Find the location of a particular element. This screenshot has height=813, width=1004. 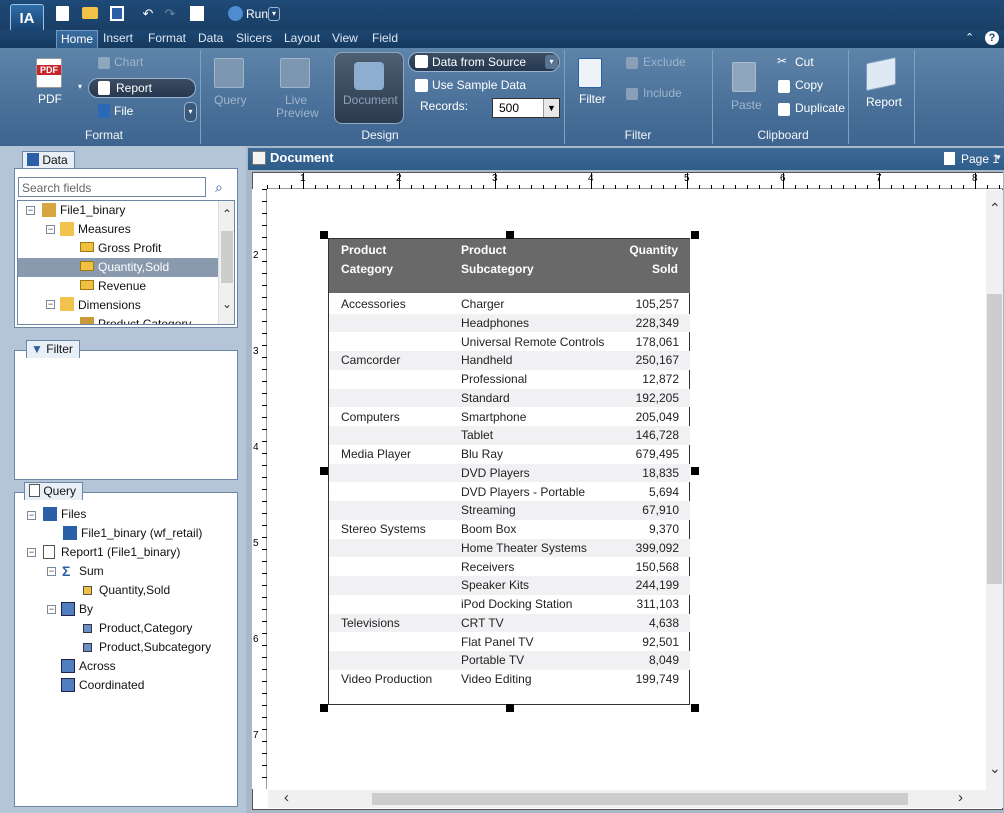

data-tree-scrollbar: ⌃ ⌄ is located at coordinates (226, 262).